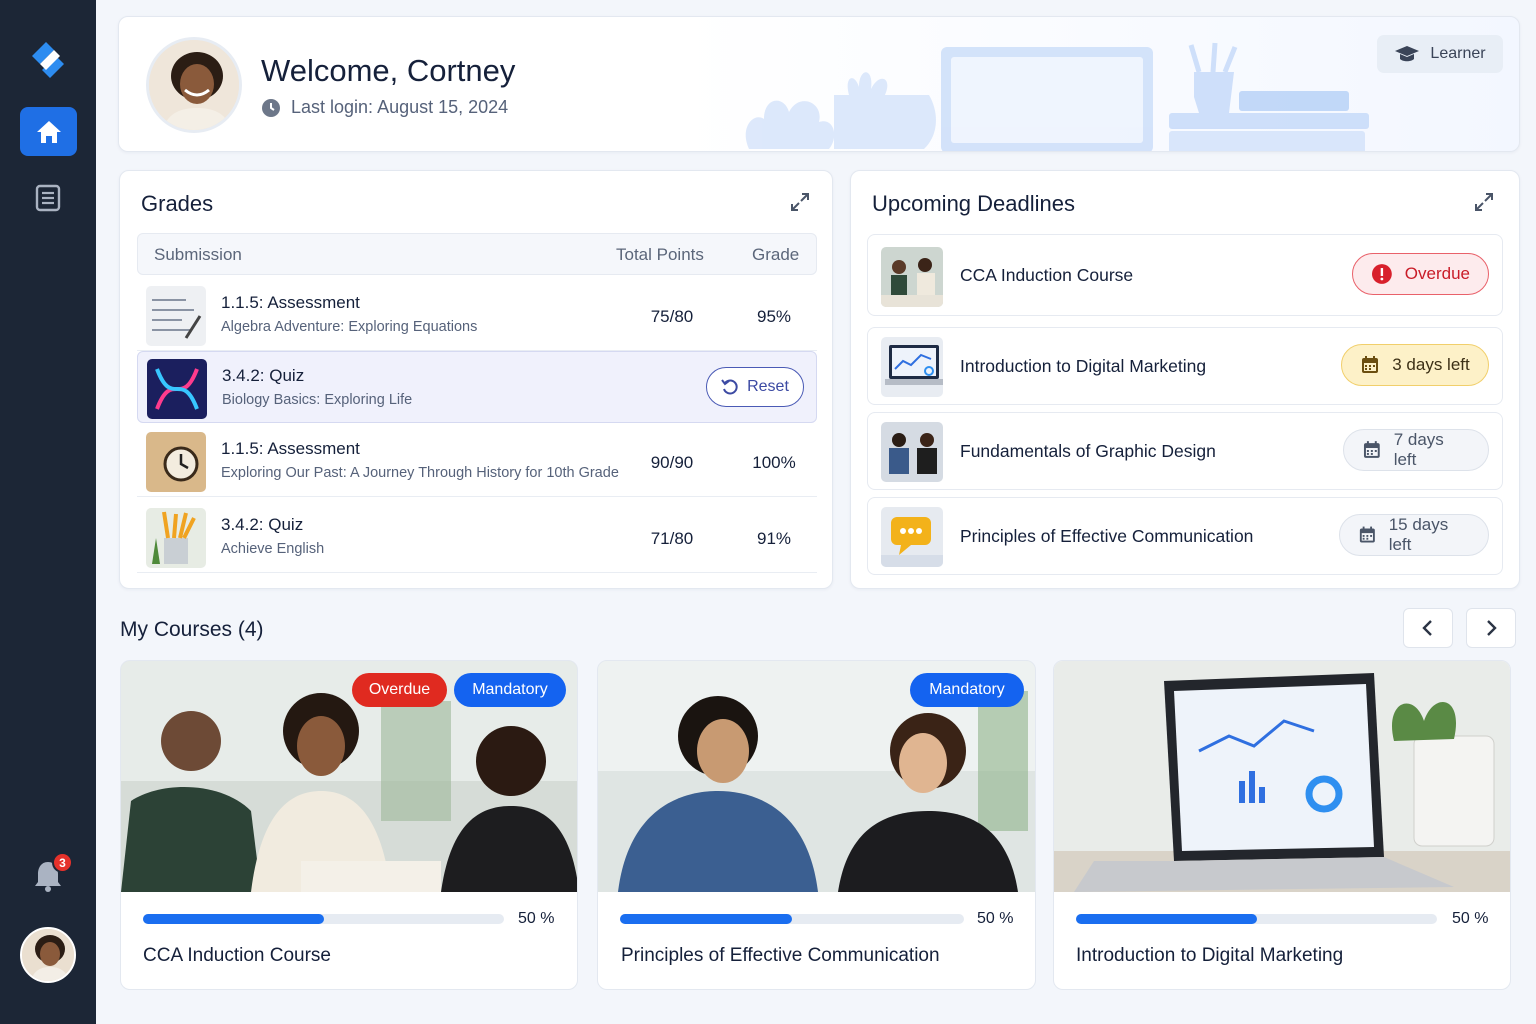 The width and height of the screenshot is (1536, 1024). What do you see at coordinates (273, 549) in the screenshot?
I see `submission-course: Achieve English` at bounding box center [273, 549].